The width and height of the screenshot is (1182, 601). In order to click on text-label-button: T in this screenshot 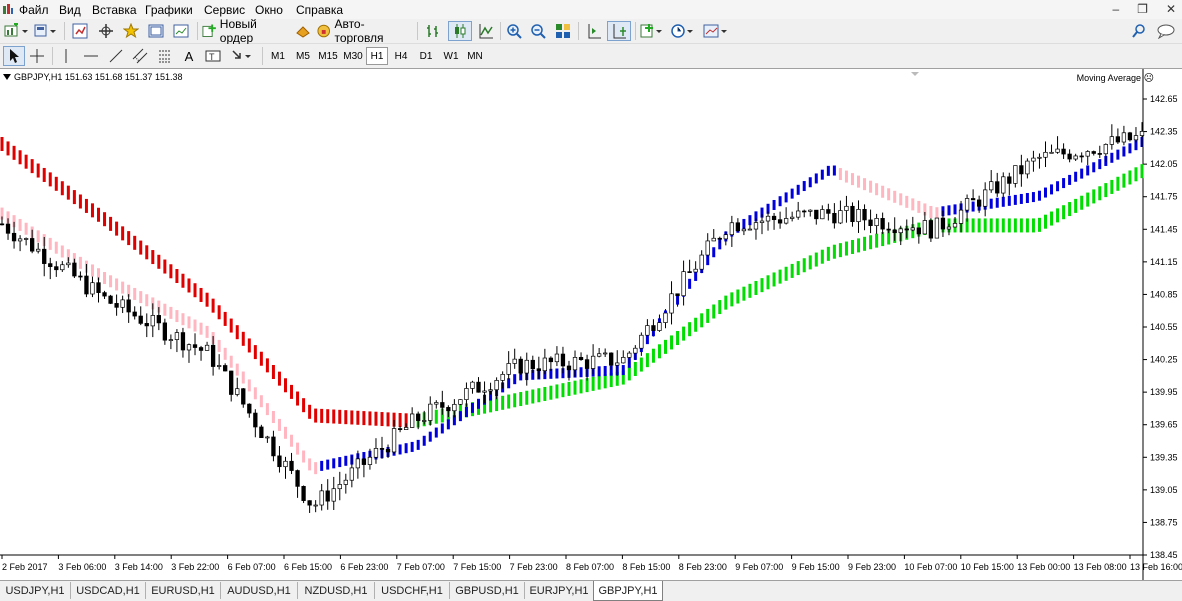, I will do `click(213, 56)`.